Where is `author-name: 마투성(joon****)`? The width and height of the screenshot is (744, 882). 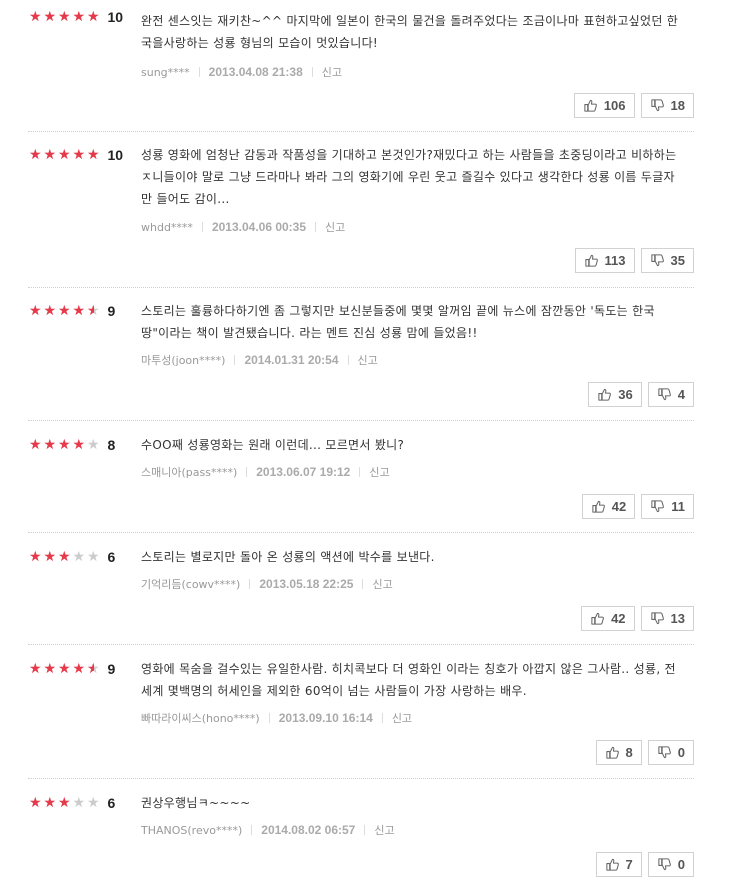 author-name: 마투성(joon****) is located at coordinates (183, 360).